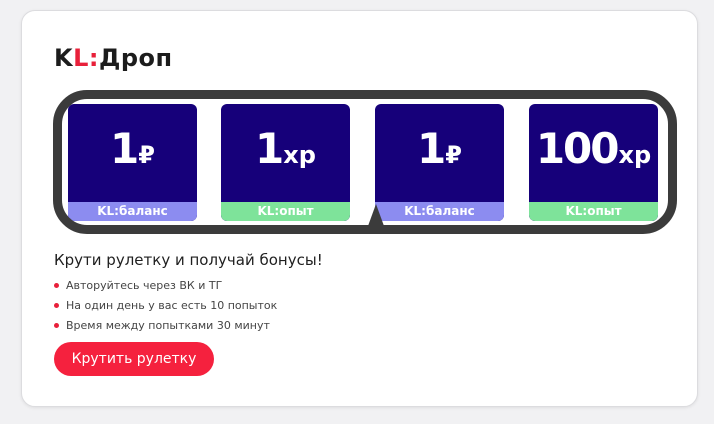 This screenshot has width=714, height=424. What do you see at coordinates (376, 214) in the screenshot?
I see `roulette-pointer-icon` at bounding box center [376, 214].